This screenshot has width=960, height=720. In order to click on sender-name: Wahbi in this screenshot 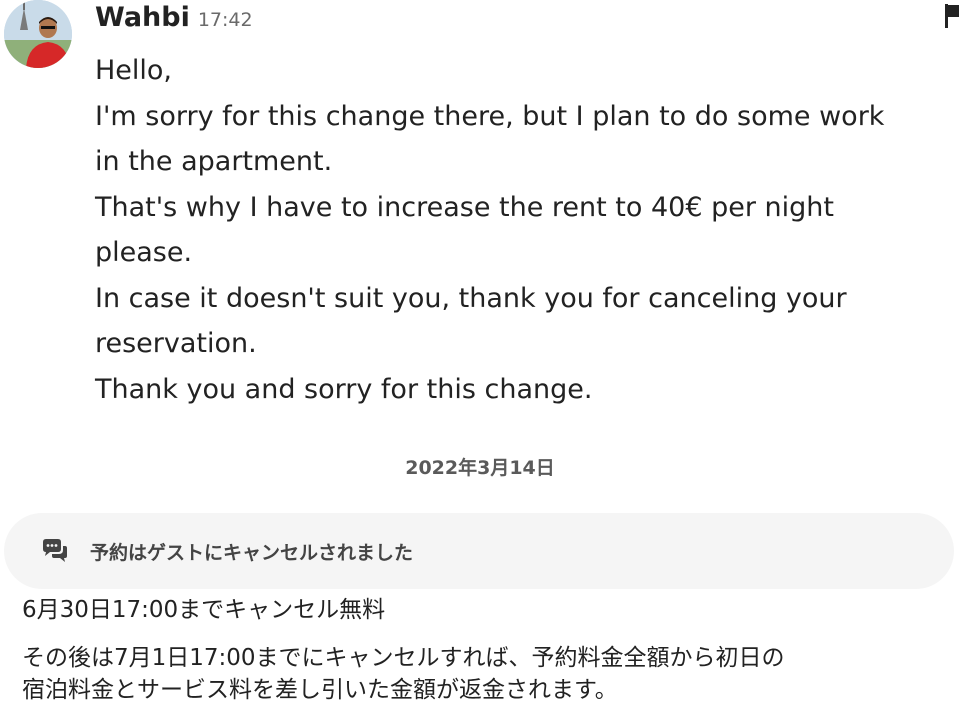, I will do `click(142, 17)`.